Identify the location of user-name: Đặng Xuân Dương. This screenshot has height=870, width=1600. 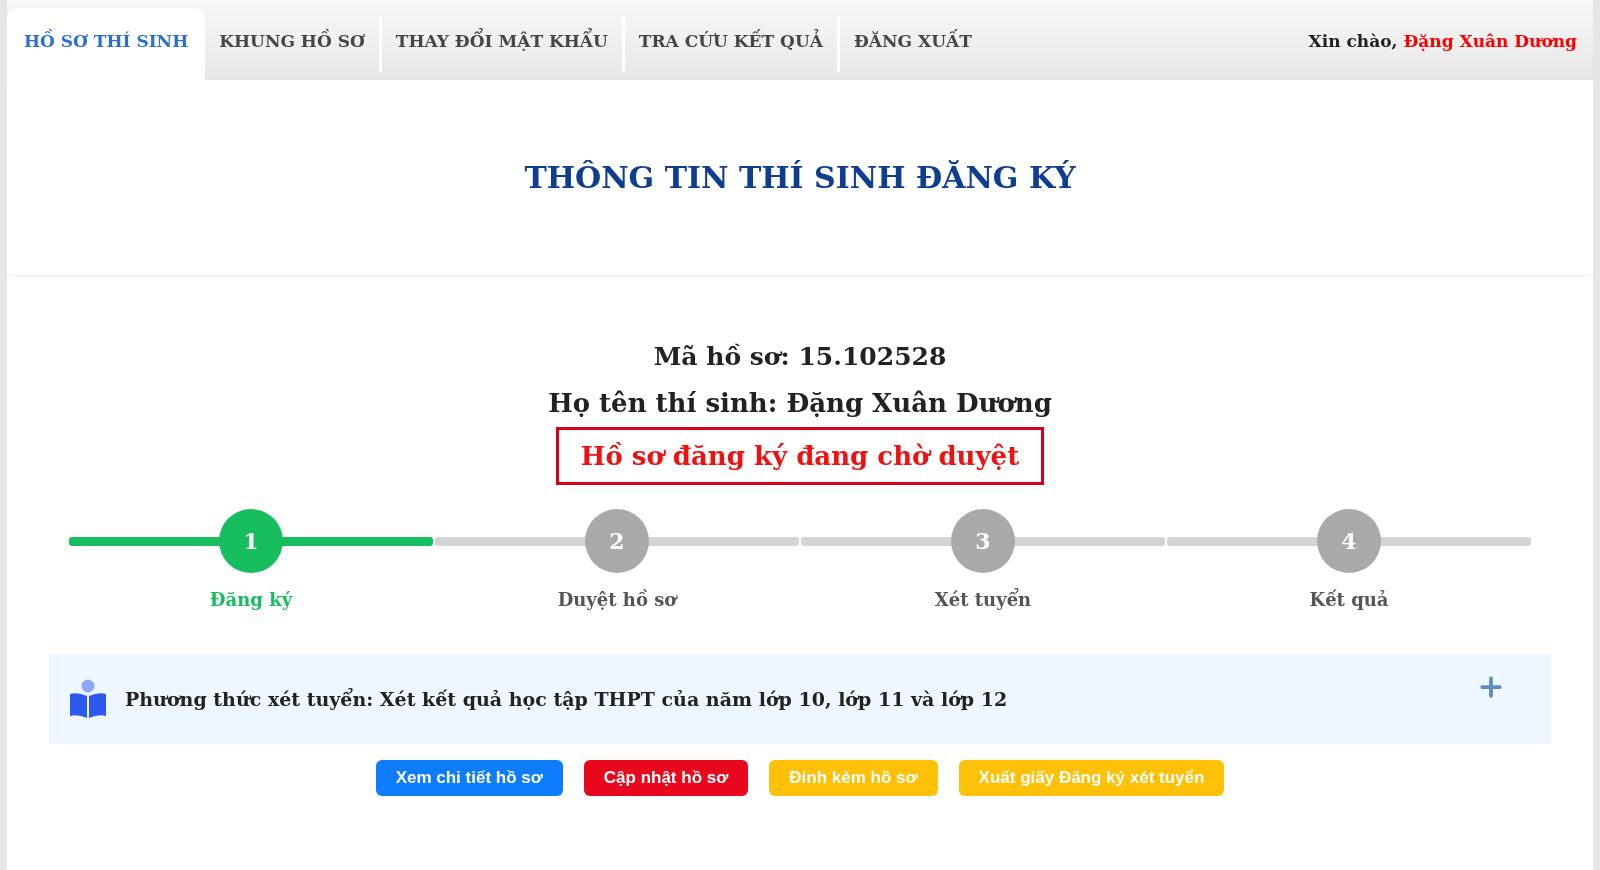
(1490, 42).